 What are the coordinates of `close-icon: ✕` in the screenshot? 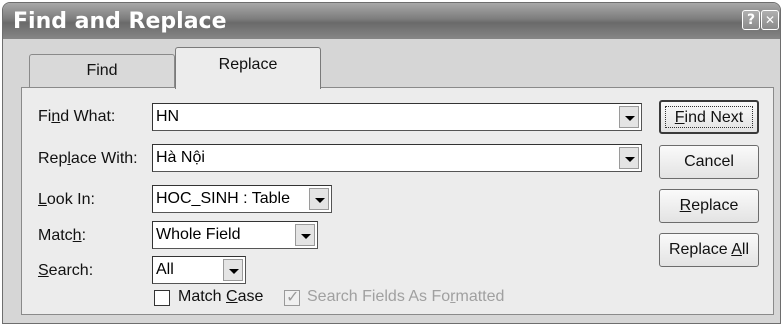 It's located at (770, 20).